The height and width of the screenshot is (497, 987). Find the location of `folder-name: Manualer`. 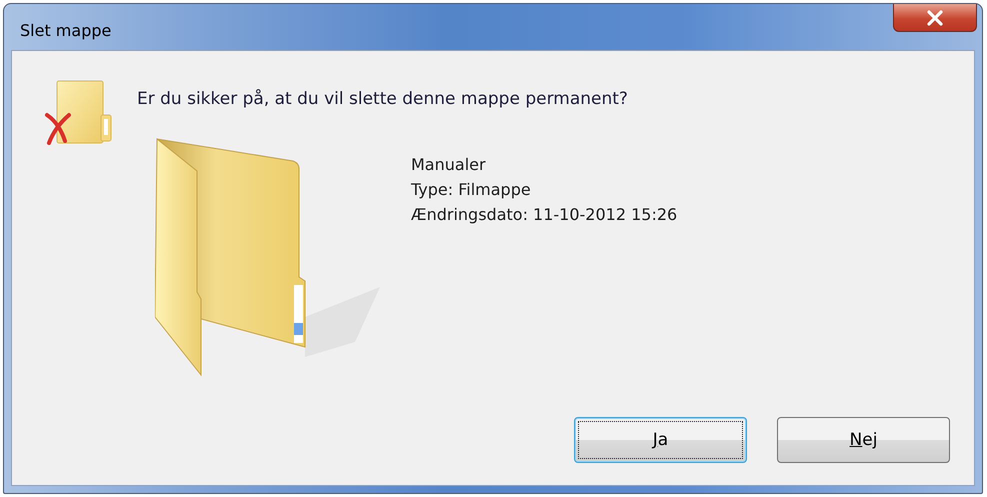

folder-name: Manualer is located at coordinates (449, 164).